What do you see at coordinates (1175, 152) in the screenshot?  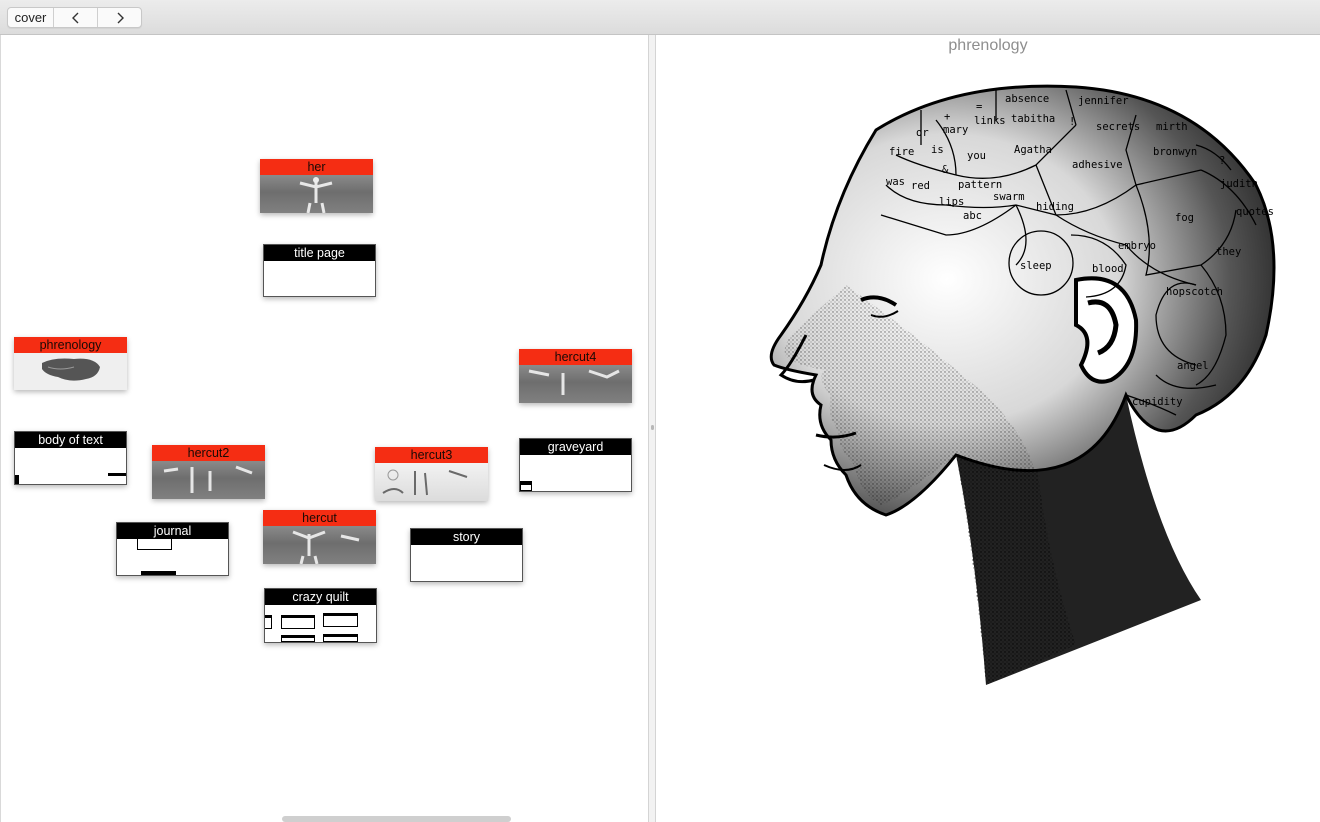 I see `label-bronwyn: bronwyn` at bounding box center [1175, 152].